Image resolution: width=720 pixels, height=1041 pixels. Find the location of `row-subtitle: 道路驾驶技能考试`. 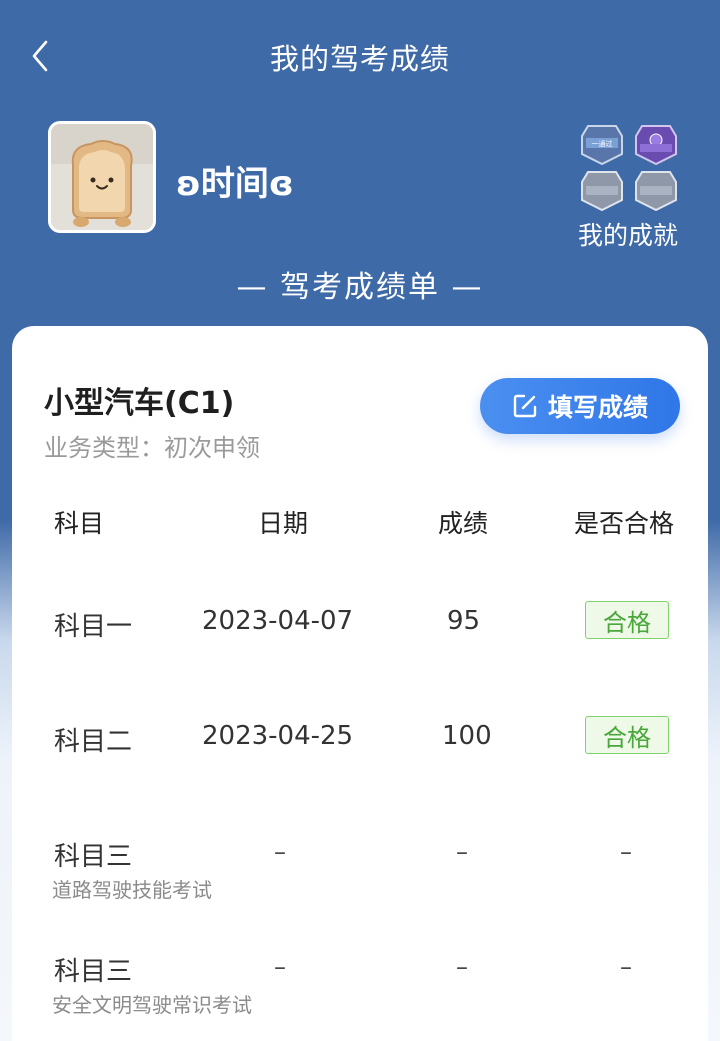

row-subtitle: 道路驾驶技能考试 is located at coordinates (132, 890).